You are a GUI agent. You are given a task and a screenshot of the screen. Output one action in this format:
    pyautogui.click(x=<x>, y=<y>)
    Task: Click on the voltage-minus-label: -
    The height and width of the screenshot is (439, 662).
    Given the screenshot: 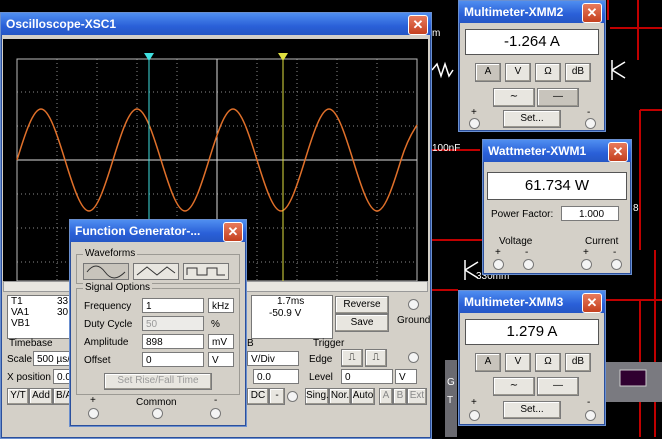 What is the action you would take?
    pyautogui.click(x=527, y=252)
    